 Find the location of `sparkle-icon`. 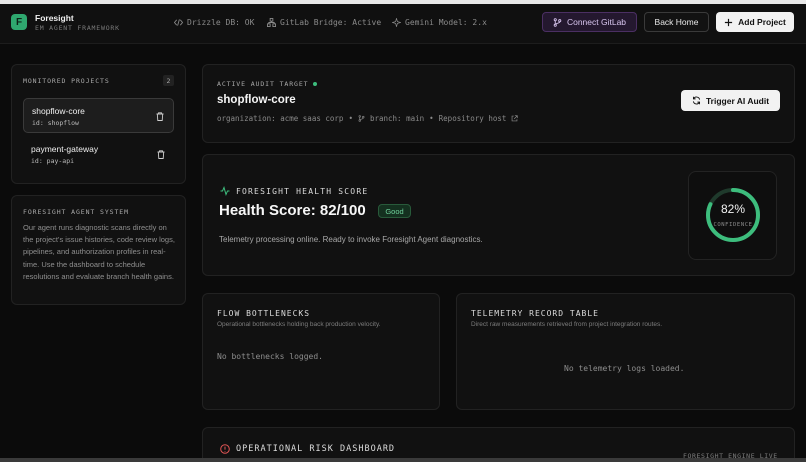

sparkle-icon is located at coordinates (396, 22).